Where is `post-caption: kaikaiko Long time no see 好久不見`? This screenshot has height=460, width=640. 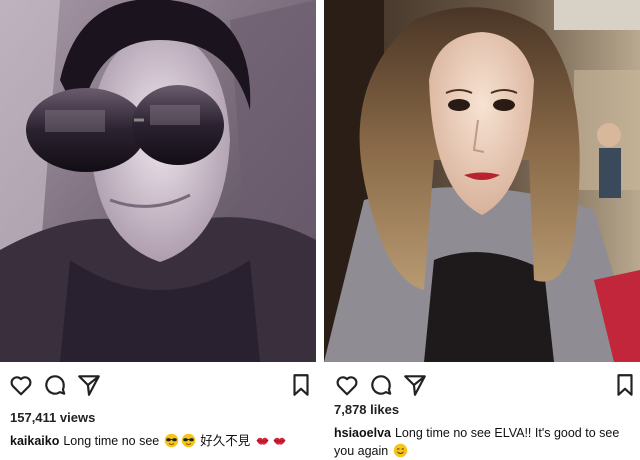
post-caption: kaikaiko Long time no see 好久不見 is located at coordinates (160, 441).